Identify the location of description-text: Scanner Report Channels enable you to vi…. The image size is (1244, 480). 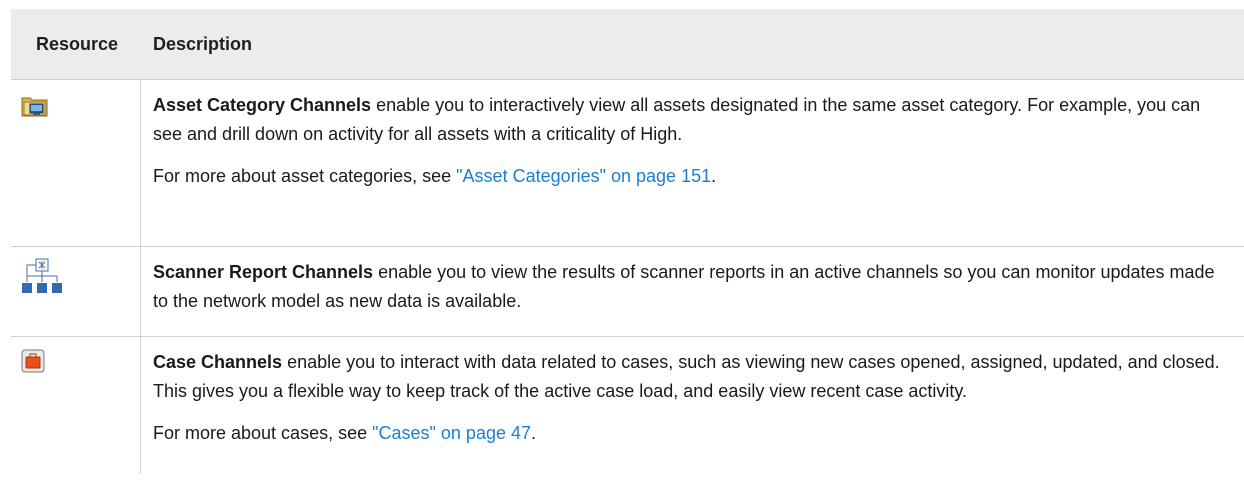
(690, 287).